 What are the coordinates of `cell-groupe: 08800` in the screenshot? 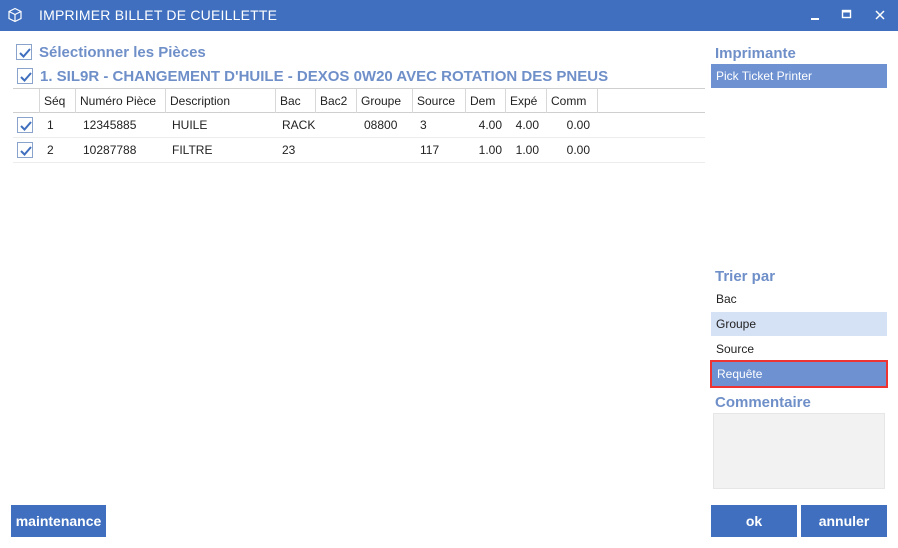 It's located at (381, 125).